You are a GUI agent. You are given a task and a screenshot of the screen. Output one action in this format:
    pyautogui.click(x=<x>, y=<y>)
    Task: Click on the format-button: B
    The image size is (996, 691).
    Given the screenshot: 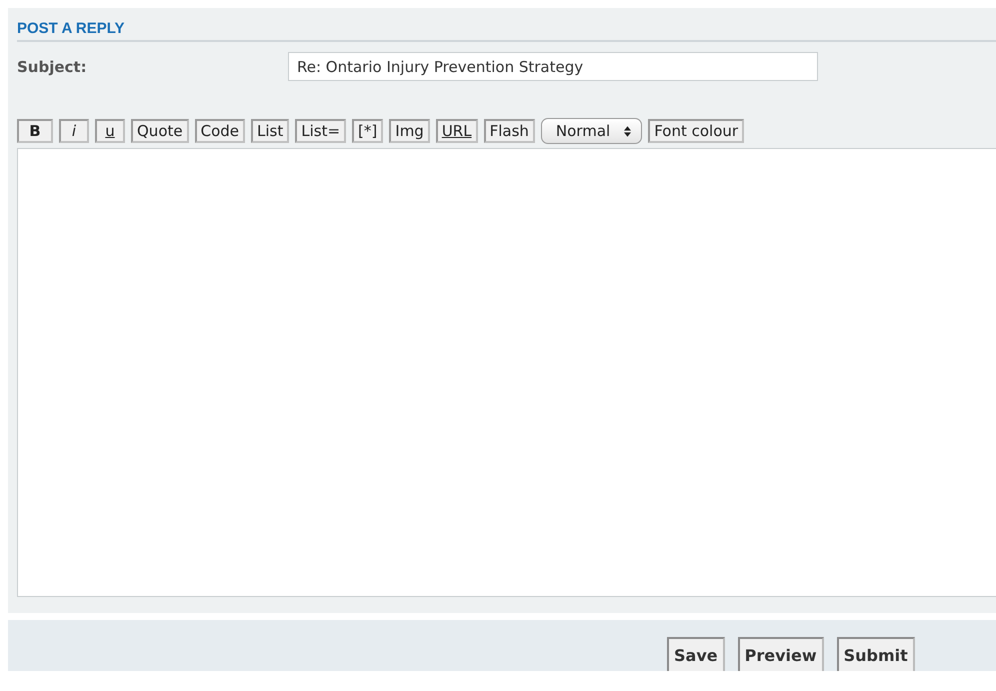 What is the action you would take?
    pyautogui.click(x=35, y=131)
    